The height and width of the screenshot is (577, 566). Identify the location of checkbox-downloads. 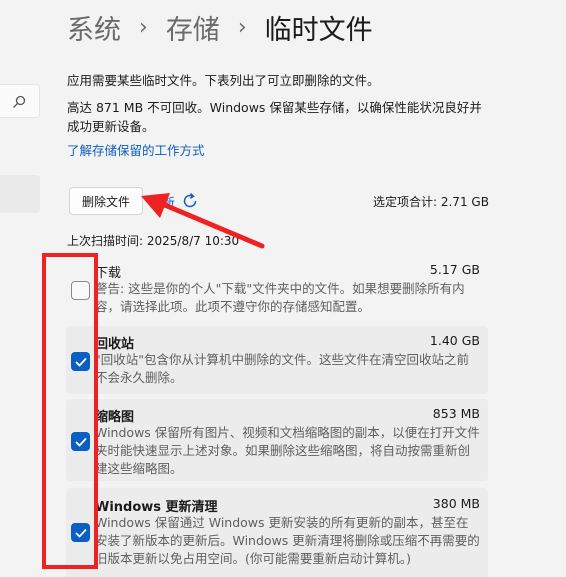
(80, 290).